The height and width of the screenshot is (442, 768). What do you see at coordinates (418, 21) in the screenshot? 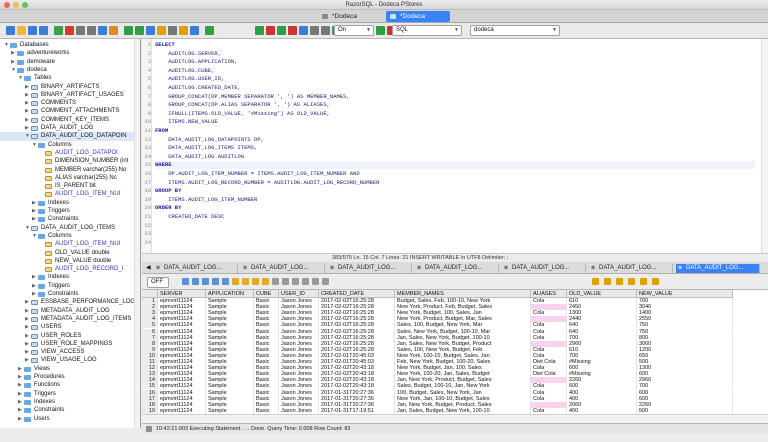
I see `tab-dodeca-pstores-2: *Dodeca PStores` at bounding box center [418, 21].